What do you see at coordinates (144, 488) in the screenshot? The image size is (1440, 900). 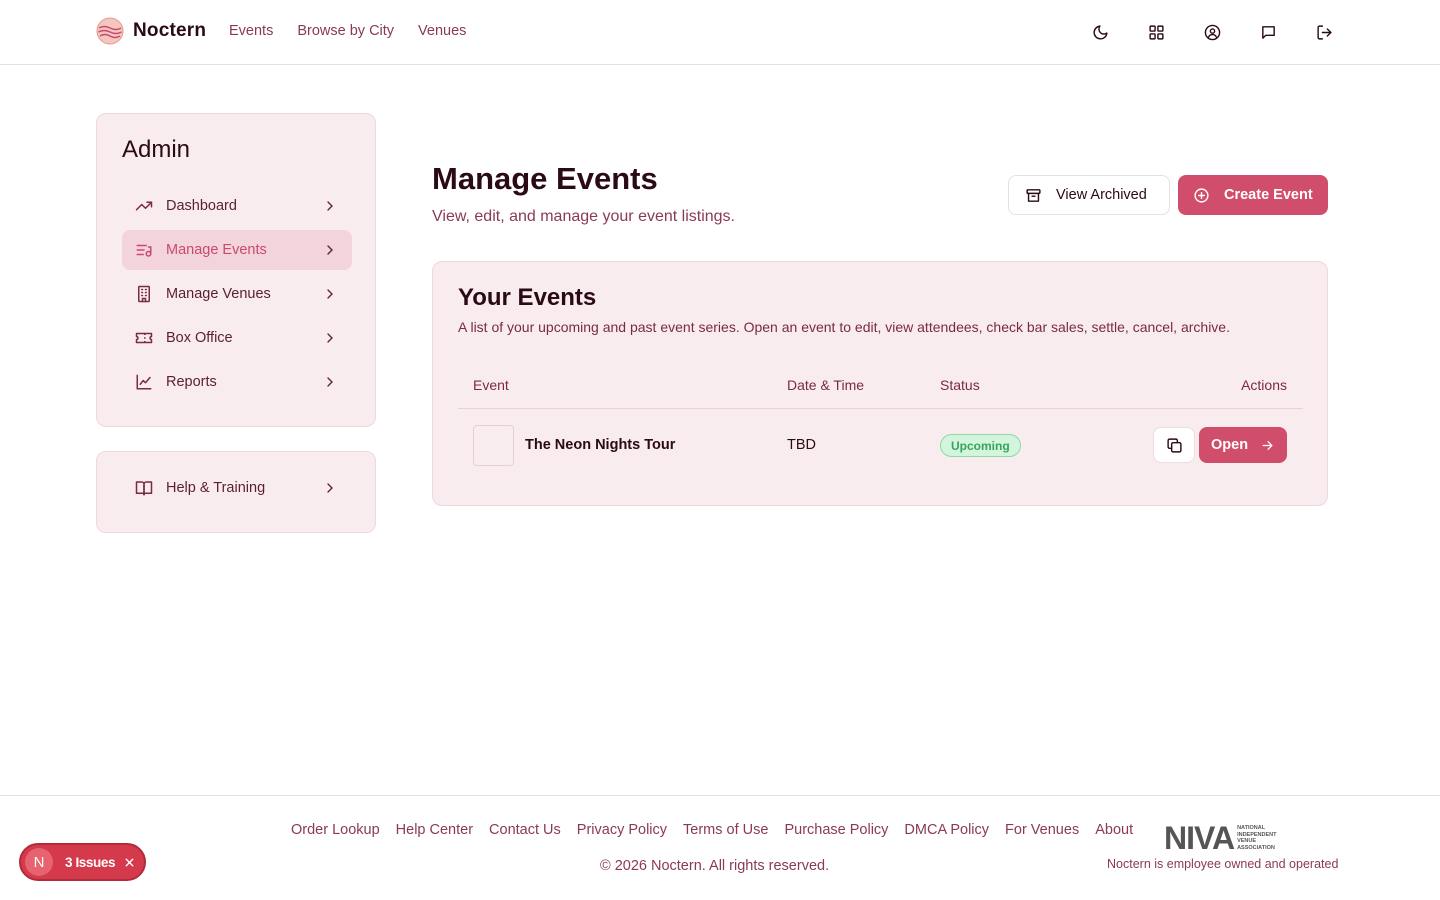 I see `book-icon` at bounding box center [144, 488].